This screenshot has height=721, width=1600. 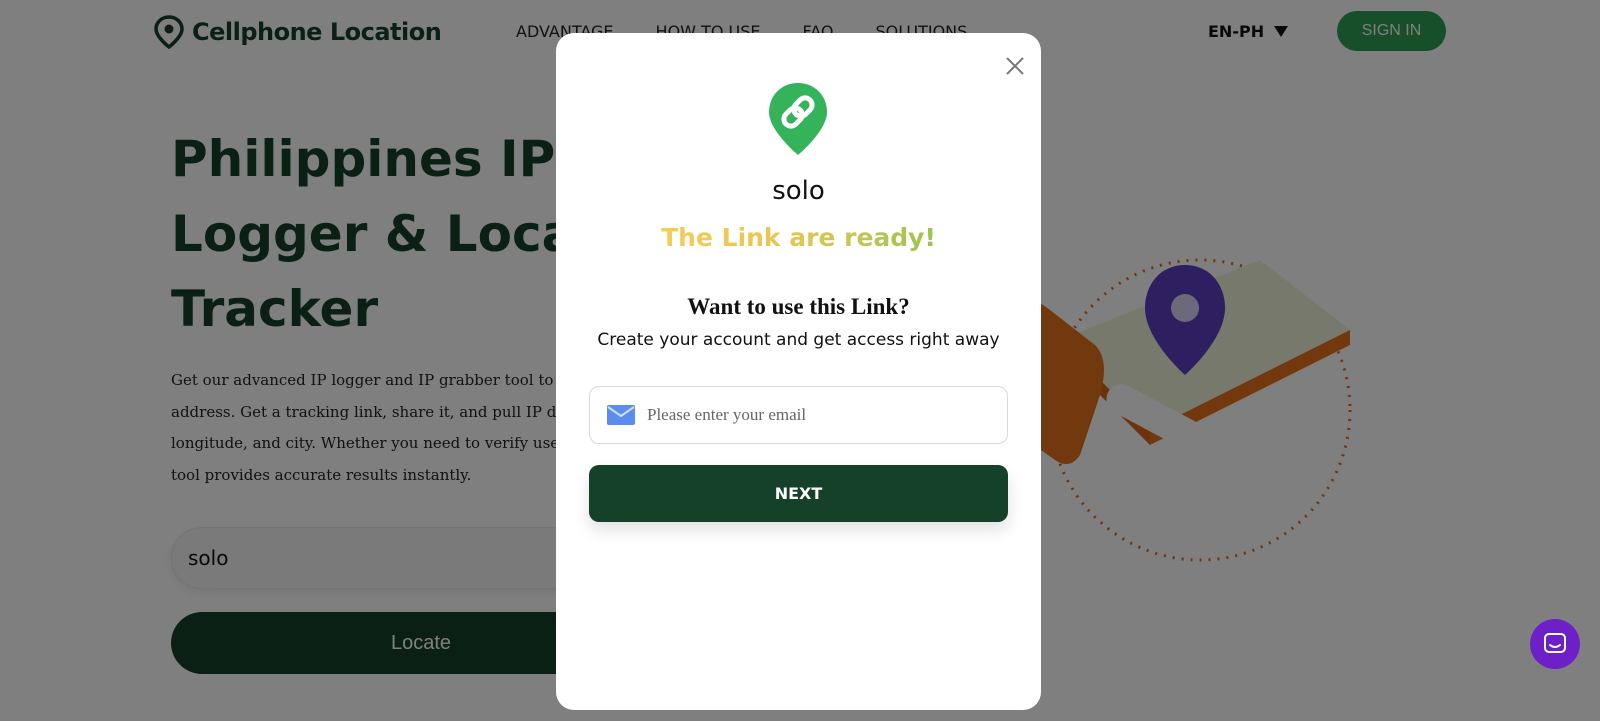 I want to click on link-ready-label: The Link are ready!, so click(x=798, y=237).